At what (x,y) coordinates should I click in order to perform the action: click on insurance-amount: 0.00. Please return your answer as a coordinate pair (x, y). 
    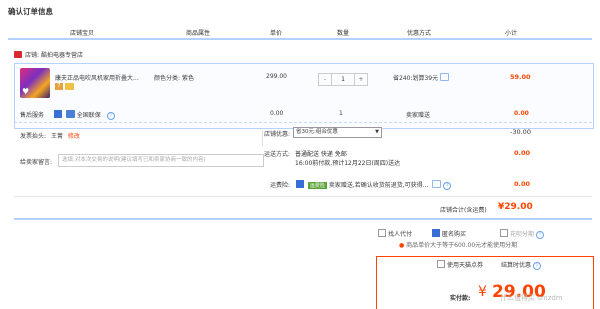
    Looking at the image, I should click on (522, 184).